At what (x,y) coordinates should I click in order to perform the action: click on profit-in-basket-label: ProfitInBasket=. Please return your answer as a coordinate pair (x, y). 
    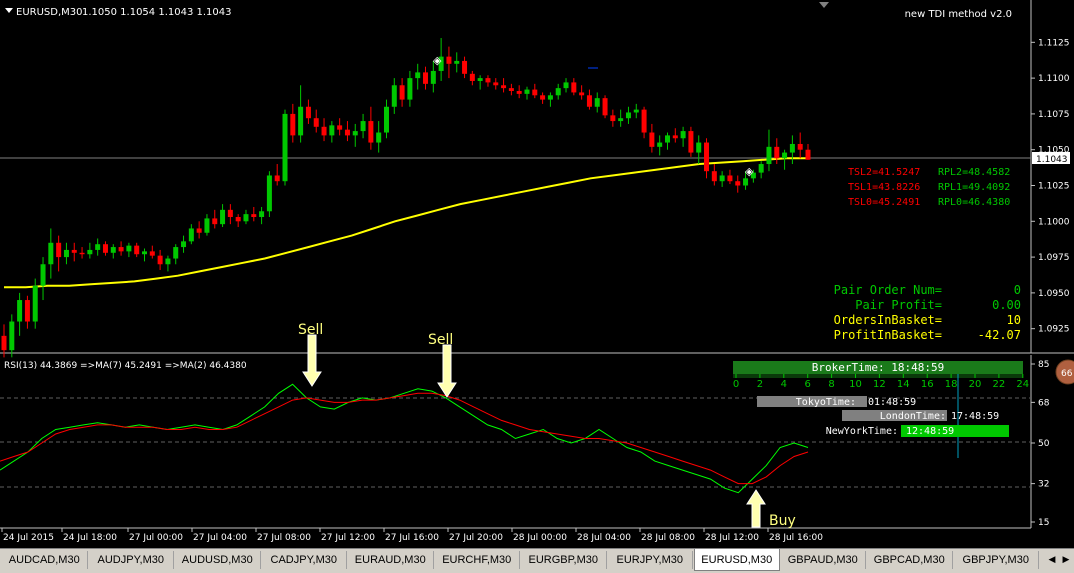
    Looking at the image, I should click on (888, 335).